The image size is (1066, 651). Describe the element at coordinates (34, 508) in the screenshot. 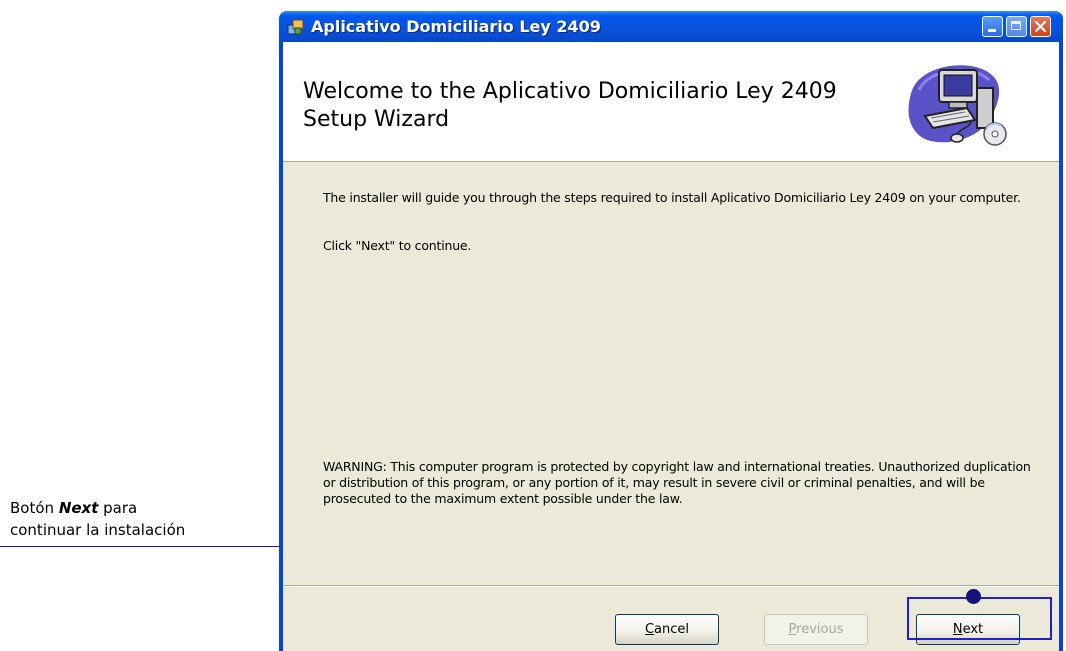

I see `annotation-prefix: Botón` at that location.